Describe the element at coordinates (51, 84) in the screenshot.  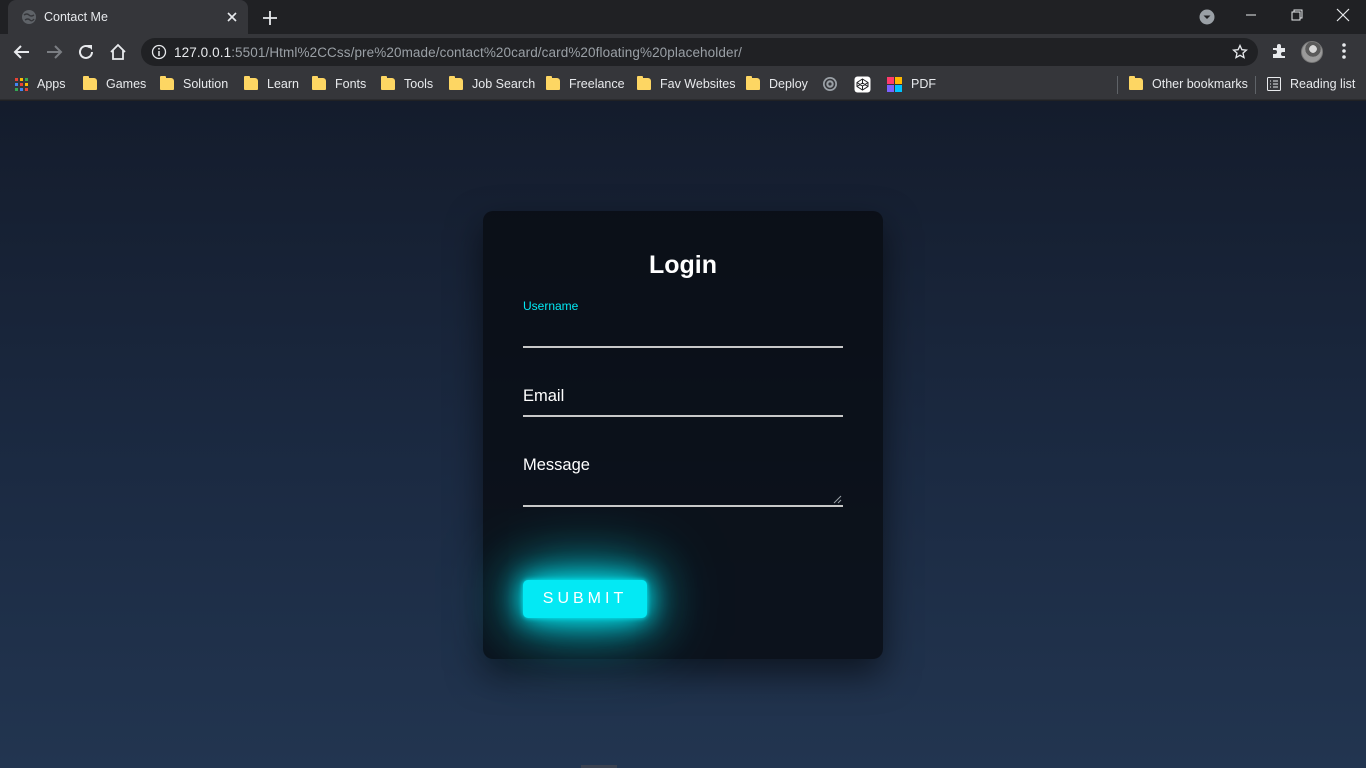
I see `bookmark-label: Apps` at that location.